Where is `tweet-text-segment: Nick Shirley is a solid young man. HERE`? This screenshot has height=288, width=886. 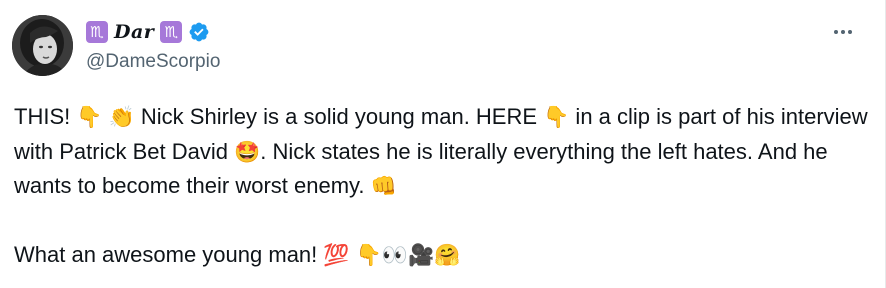 tweet-text-segment: Nick Shirley is a solid young man. HERE is located at coordinates (339, 116).